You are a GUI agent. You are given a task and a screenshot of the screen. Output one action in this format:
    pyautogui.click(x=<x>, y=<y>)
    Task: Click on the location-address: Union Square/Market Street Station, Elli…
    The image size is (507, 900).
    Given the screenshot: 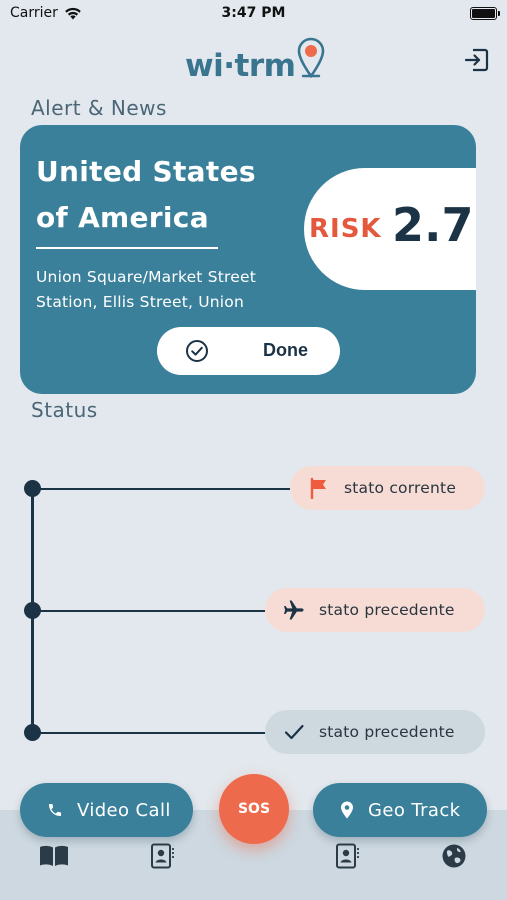 What is the action you would take?
    pyautogui.click(x=146, y=289)
    